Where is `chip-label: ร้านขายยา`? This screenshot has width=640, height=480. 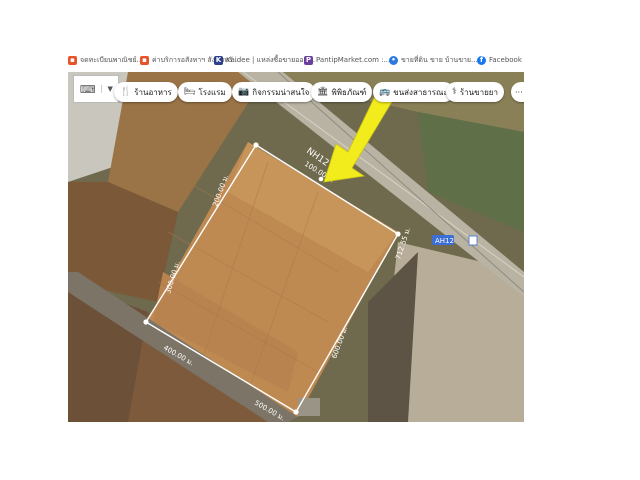 chip-label: ร้านขายยา is located at coordinates (478, 92).